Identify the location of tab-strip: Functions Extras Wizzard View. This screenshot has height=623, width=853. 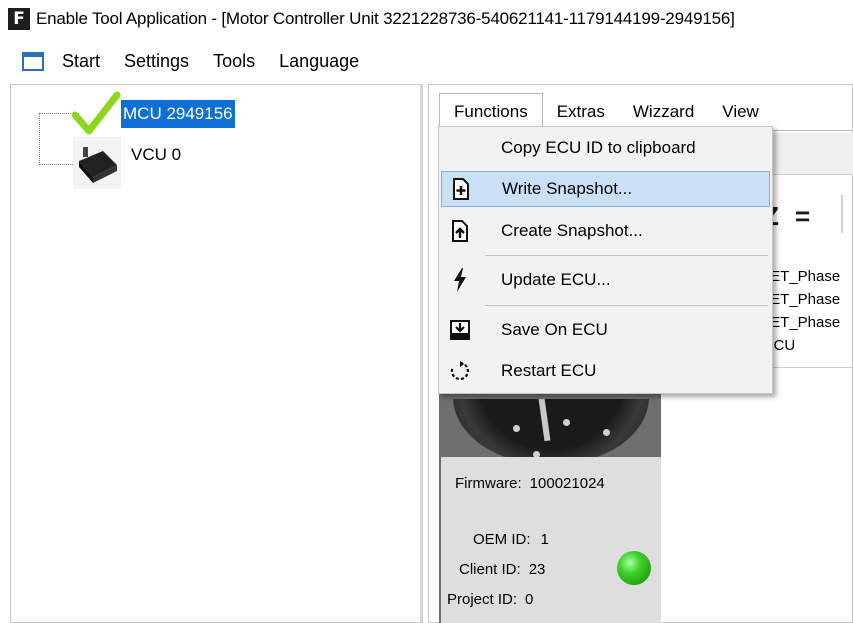
(606, 111).